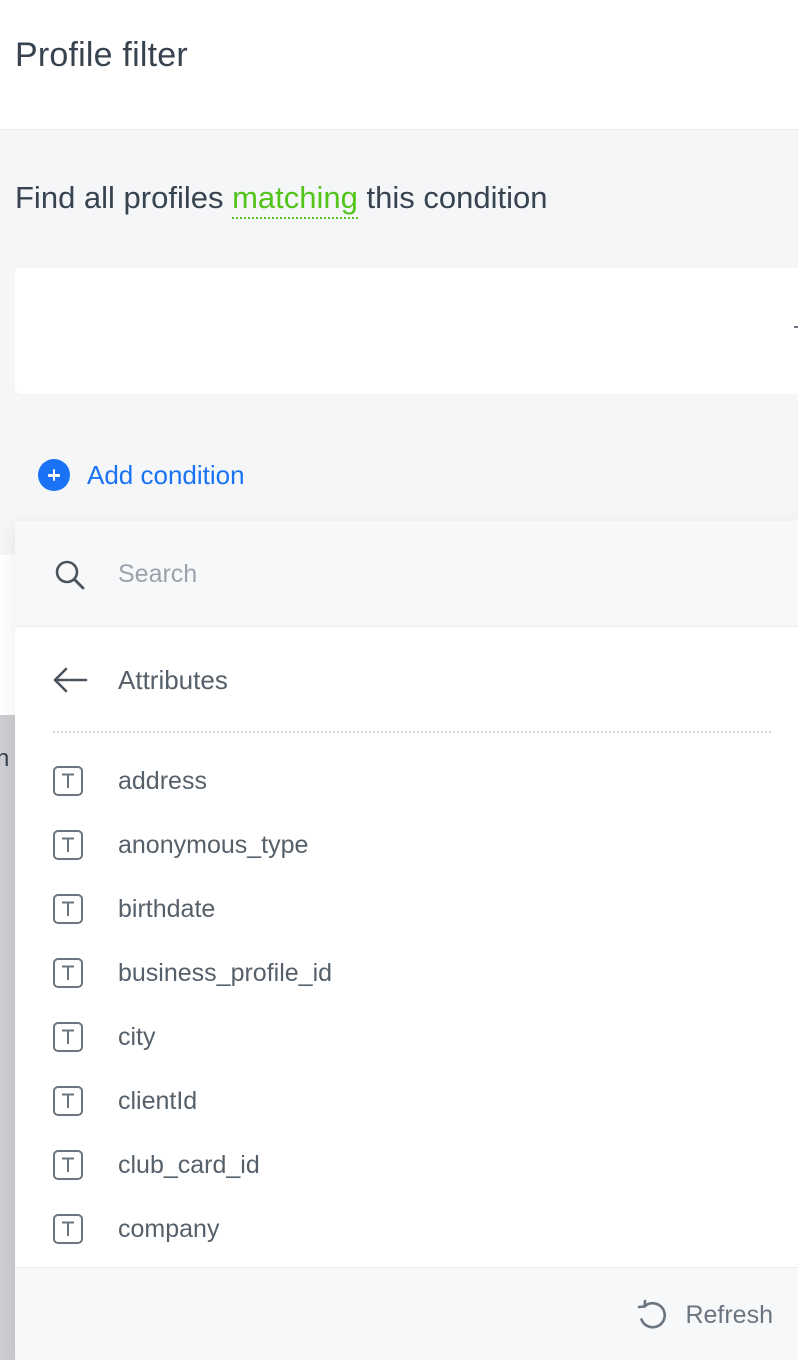  What do you see at coordinates (406, 680) in the screenshot?
I see `back-to-categories: Attributes` at bounding box center [406, 680].